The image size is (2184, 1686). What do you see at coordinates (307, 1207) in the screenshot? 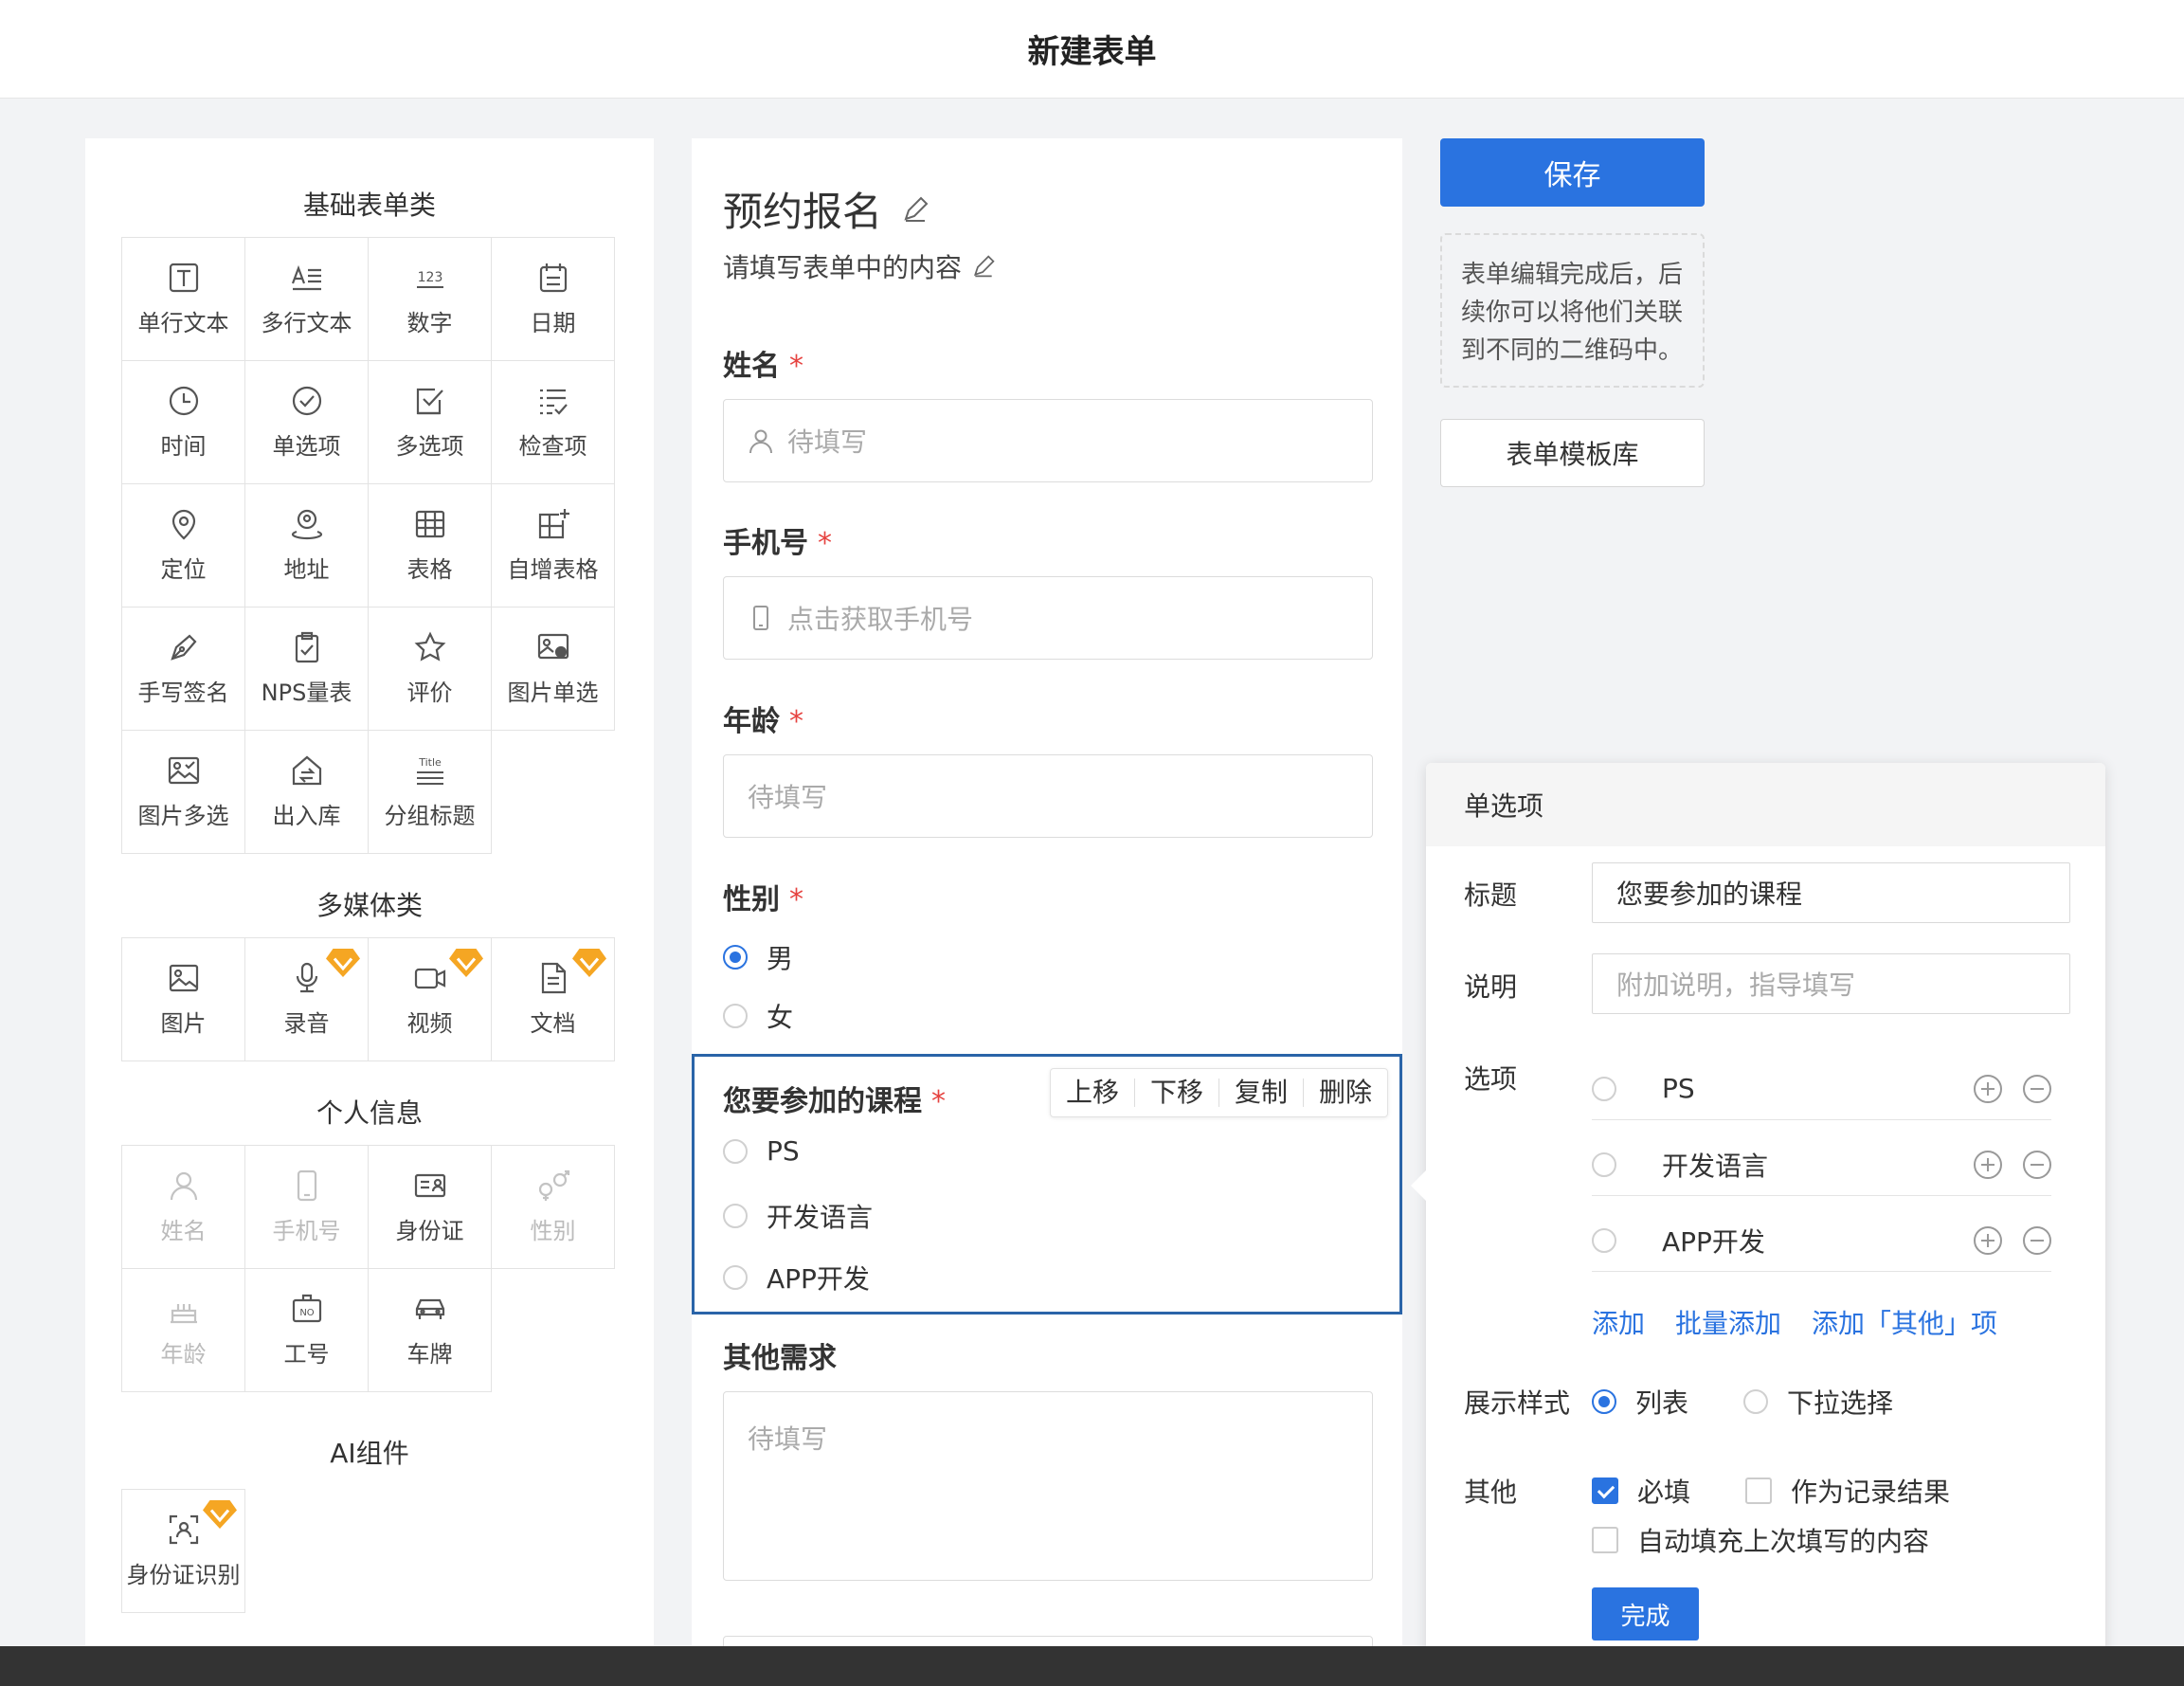
I see `component-phone: 手机号` at bounding box center [307, 1207].